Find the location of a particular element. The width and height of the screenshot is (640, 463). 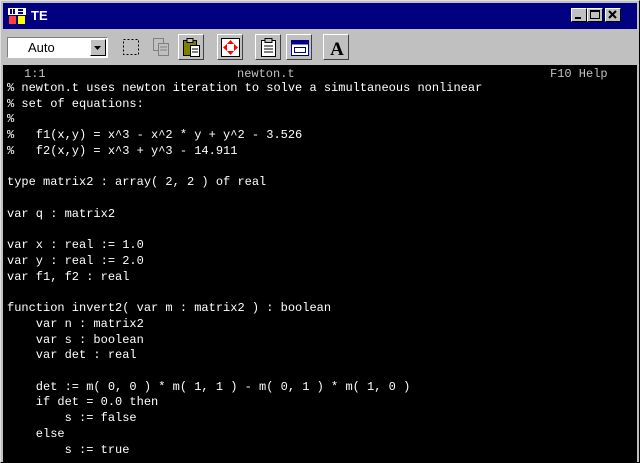

font-icon: A is located at coordinates (337, 49).